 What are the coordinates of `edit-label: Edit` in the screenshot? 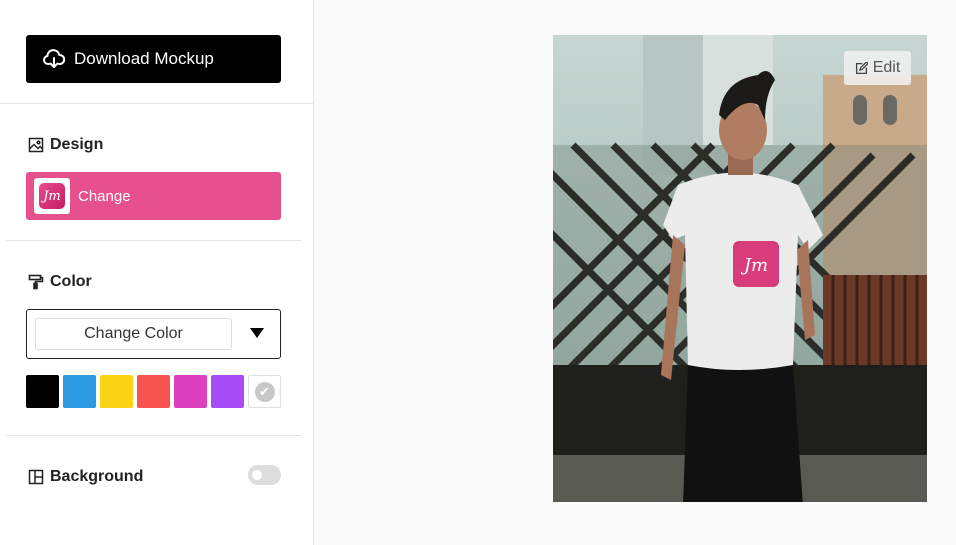 It's located at (886, 67).